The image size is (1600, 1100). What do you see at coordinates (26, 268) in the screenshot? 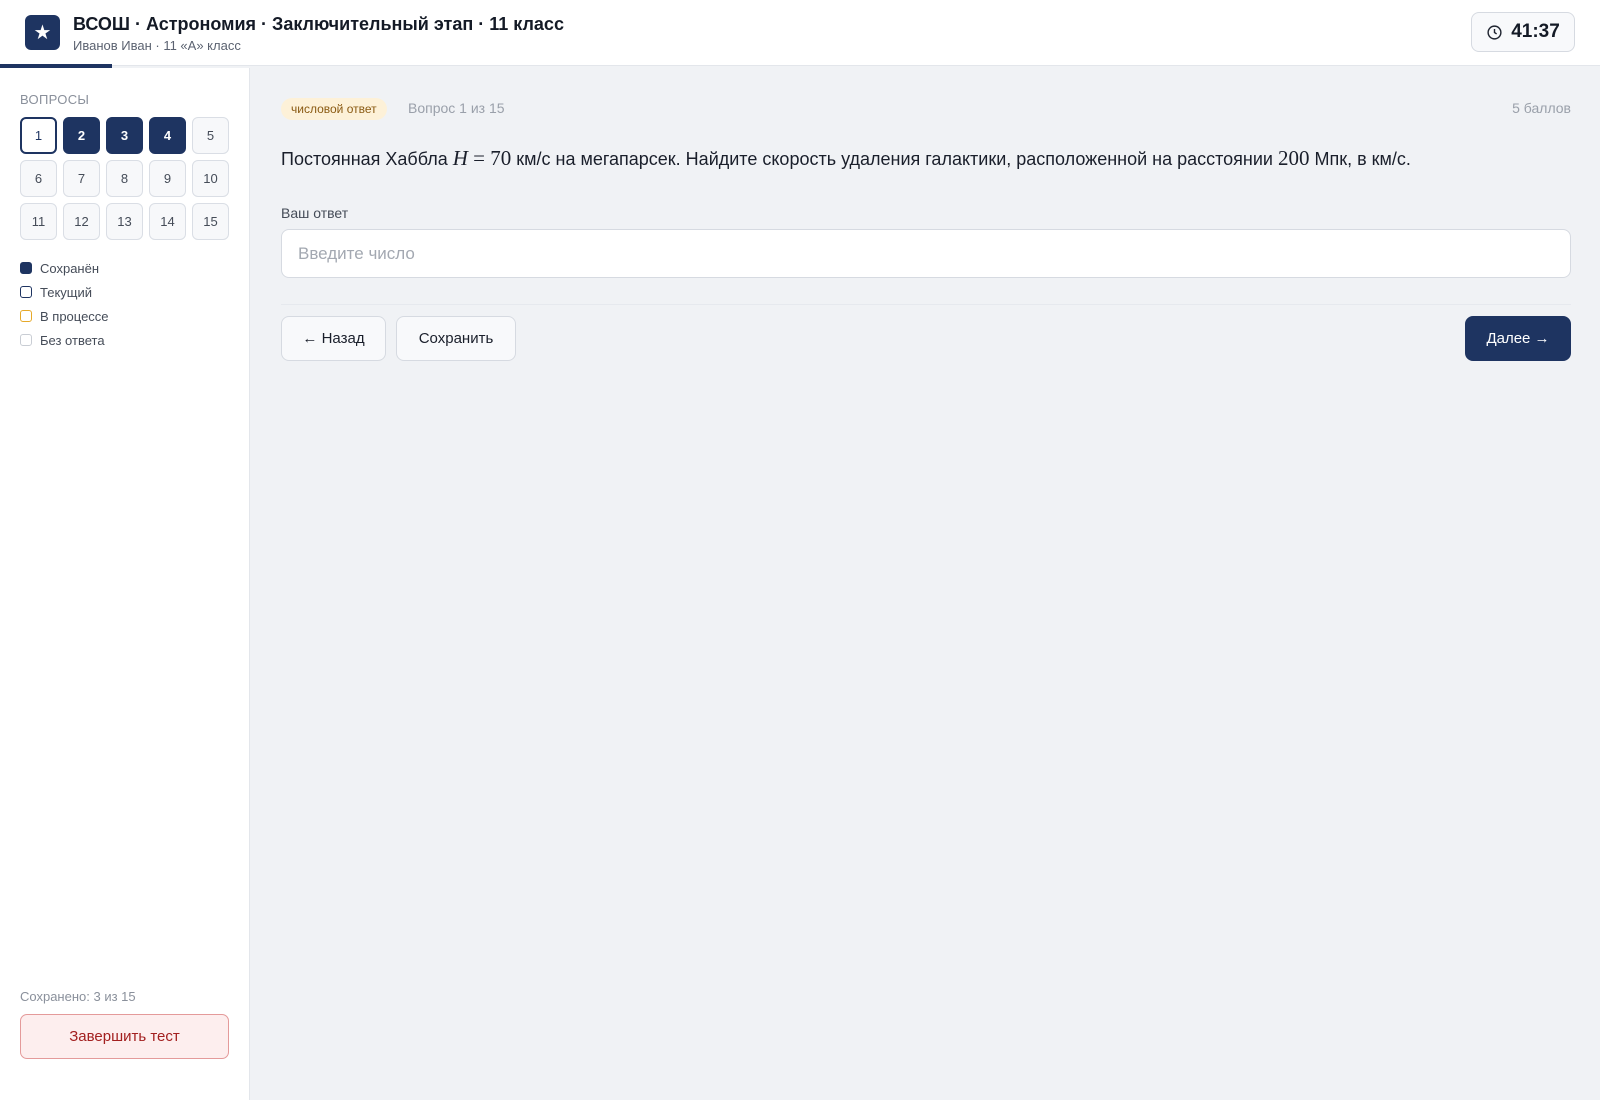
I see `saved-swatch-icon` at bounding box center [26, 268].